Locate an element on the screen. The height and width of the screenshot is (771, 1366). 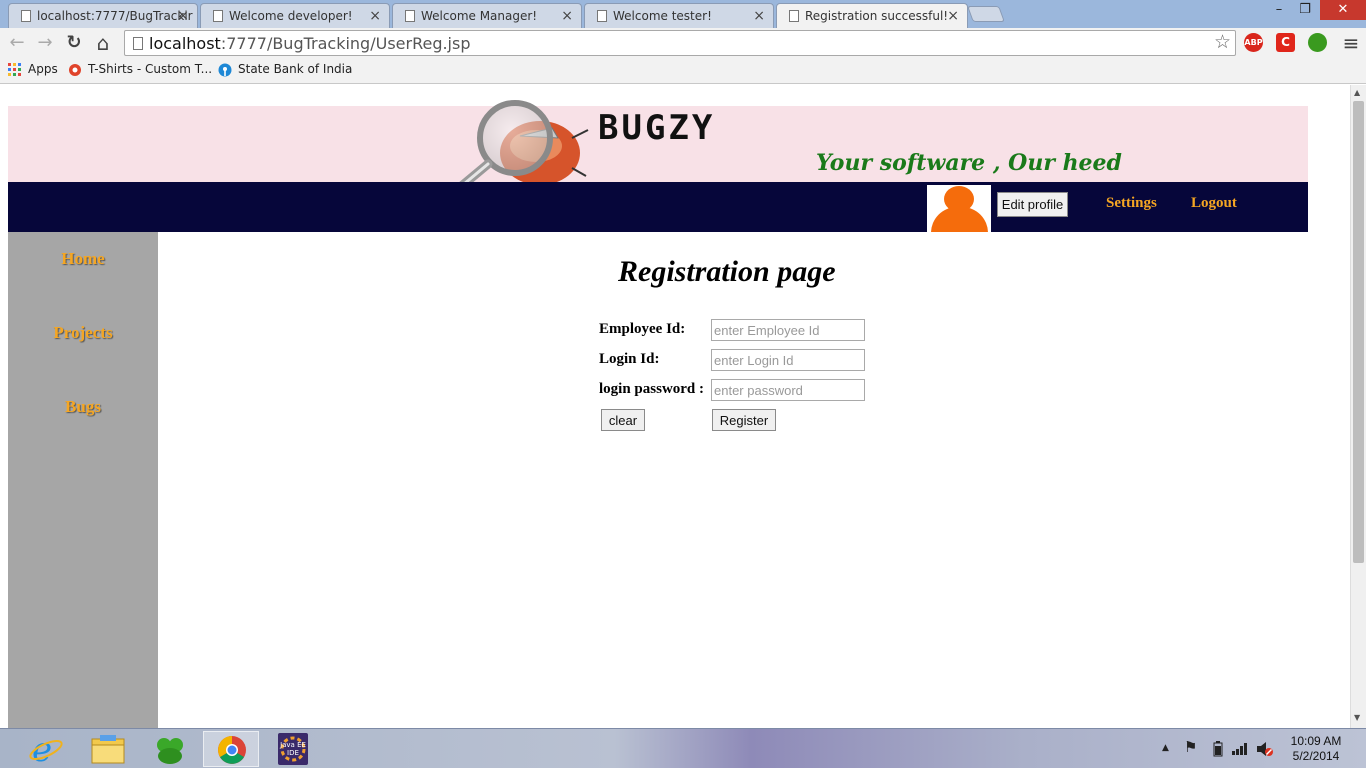
java-ee-ide-icon: Java EE IDE is located at coordinates (293, 749).